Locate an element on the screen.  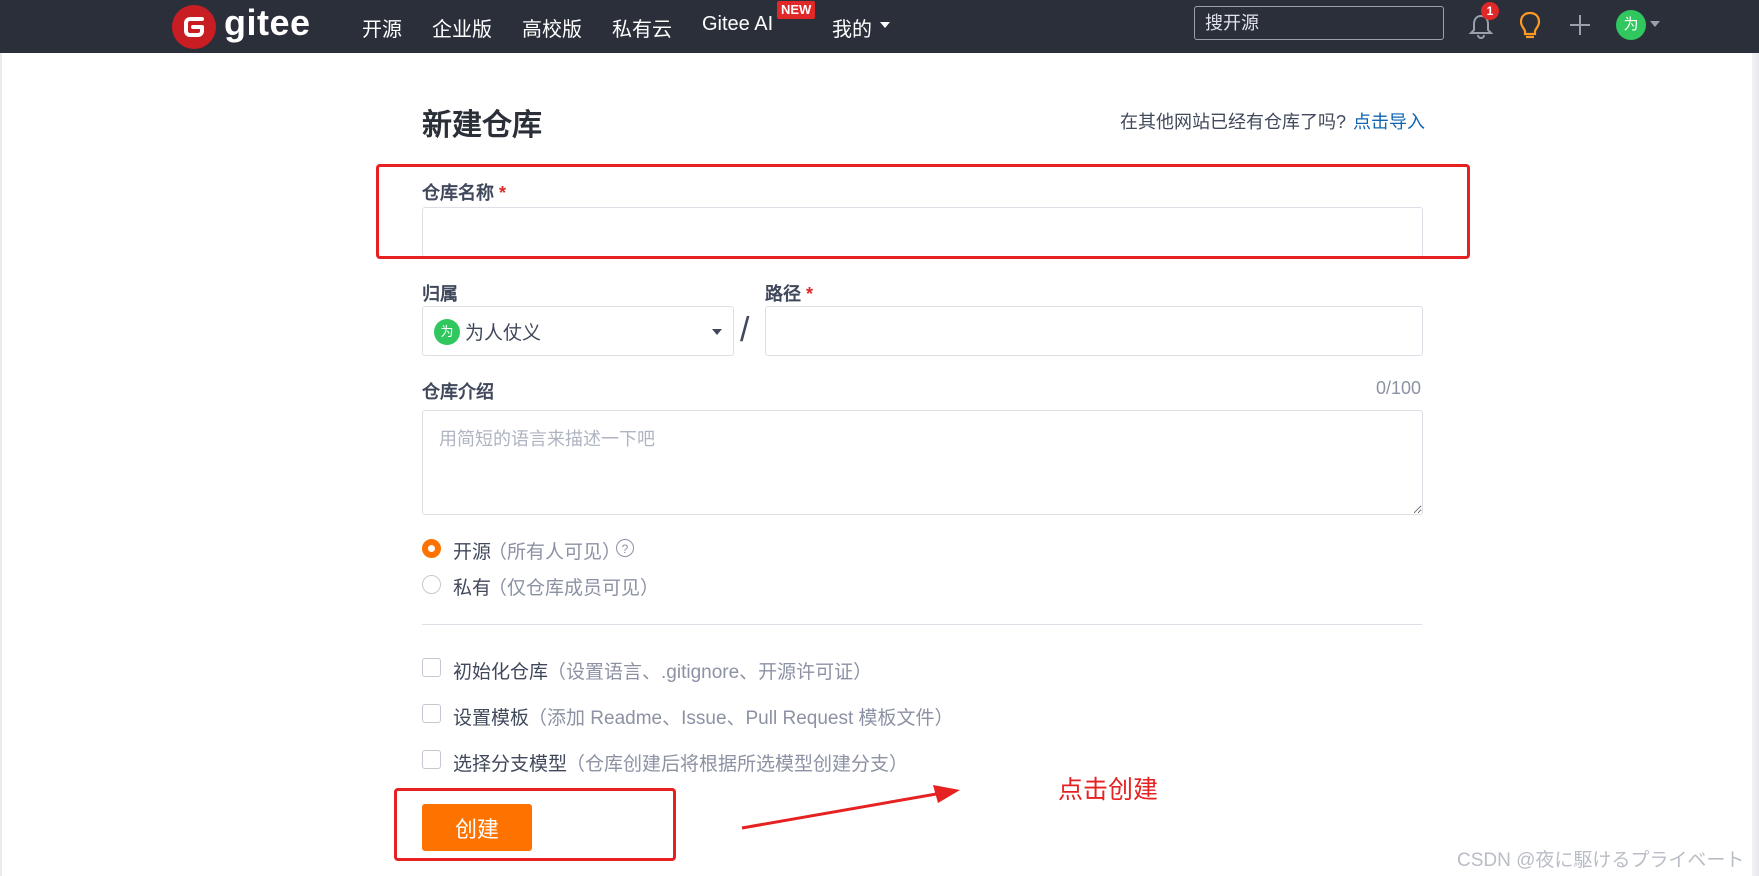
nav-item-enterprise: 企业版 is located at coordinates (462, 27).